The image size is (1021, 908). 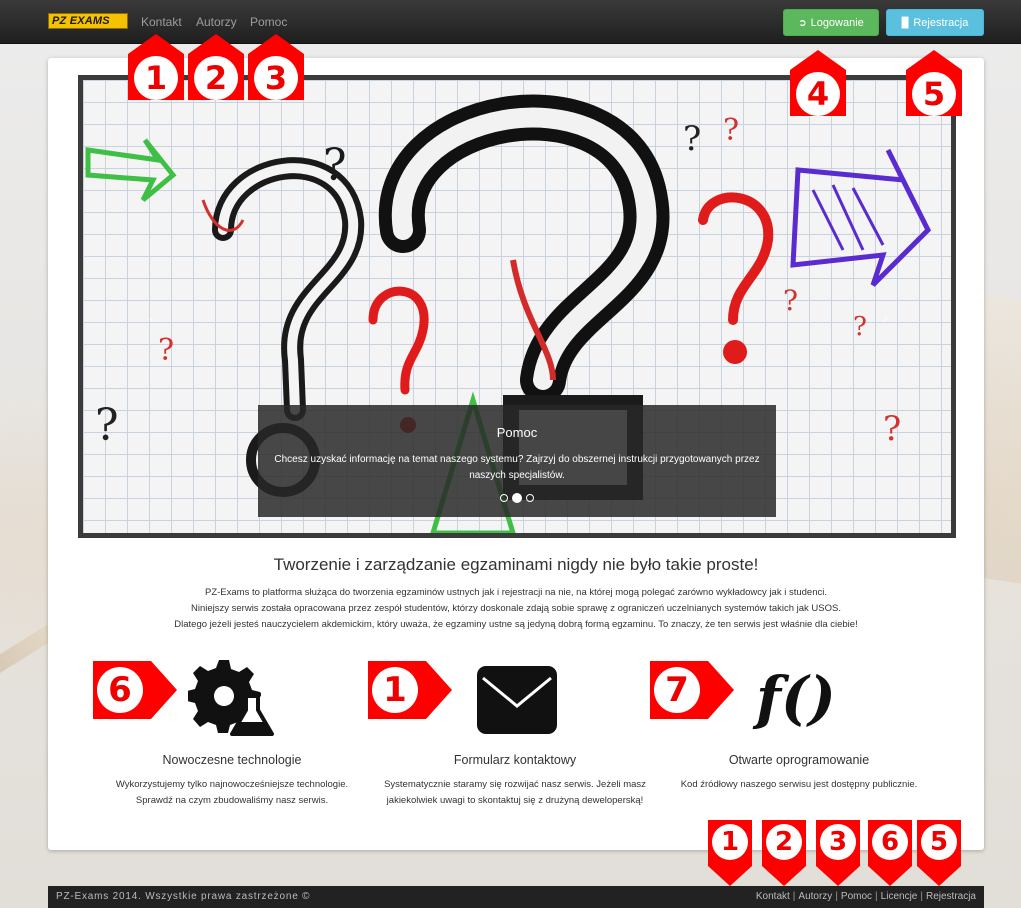 What do you see at coordinates (799, 760) in the screenshot?
I see `feature-title-open-source: Otwarte oprogramowanie` at bounding box center [799, 760].